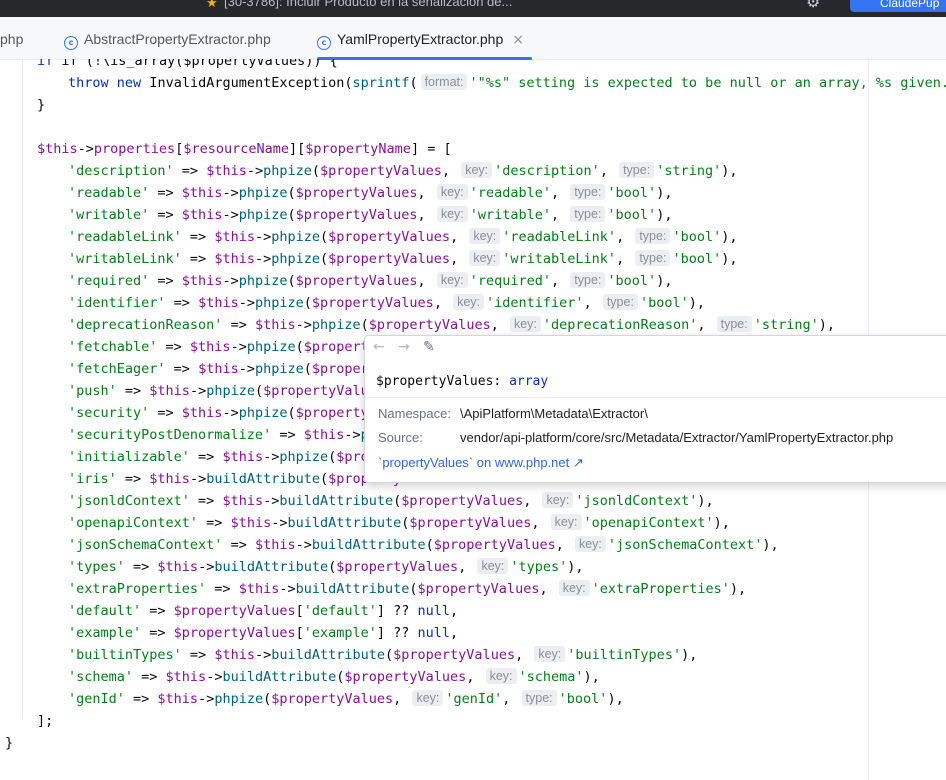 Image resolution: width=946 pixels, height=780 pixels. What do you see at coordinates (510, 215) in the screenshot?
I see `key-argument-string: 'writable'` at bounding box center [510, 215].